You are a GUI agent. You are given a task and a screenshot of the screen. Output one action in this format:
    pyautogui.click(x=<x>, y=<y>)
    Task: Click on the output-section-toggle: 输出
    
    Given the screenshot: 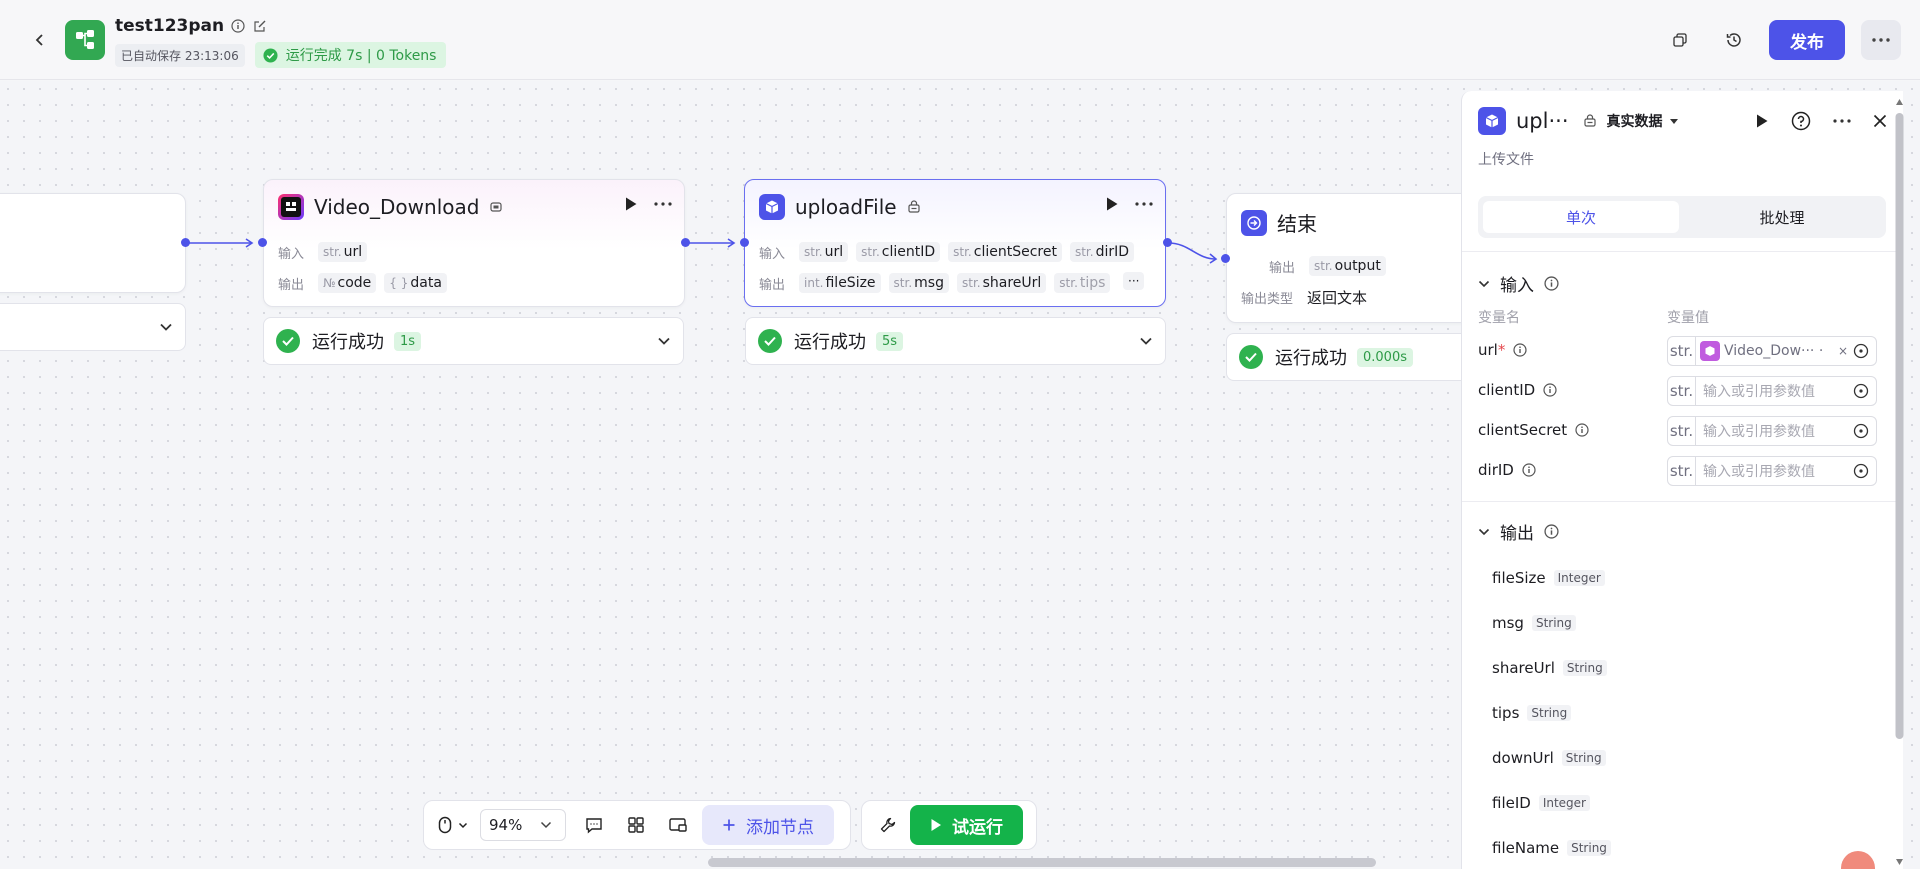 What is the action you would take?
    pyautogui.click(x=1518, y=531)
    